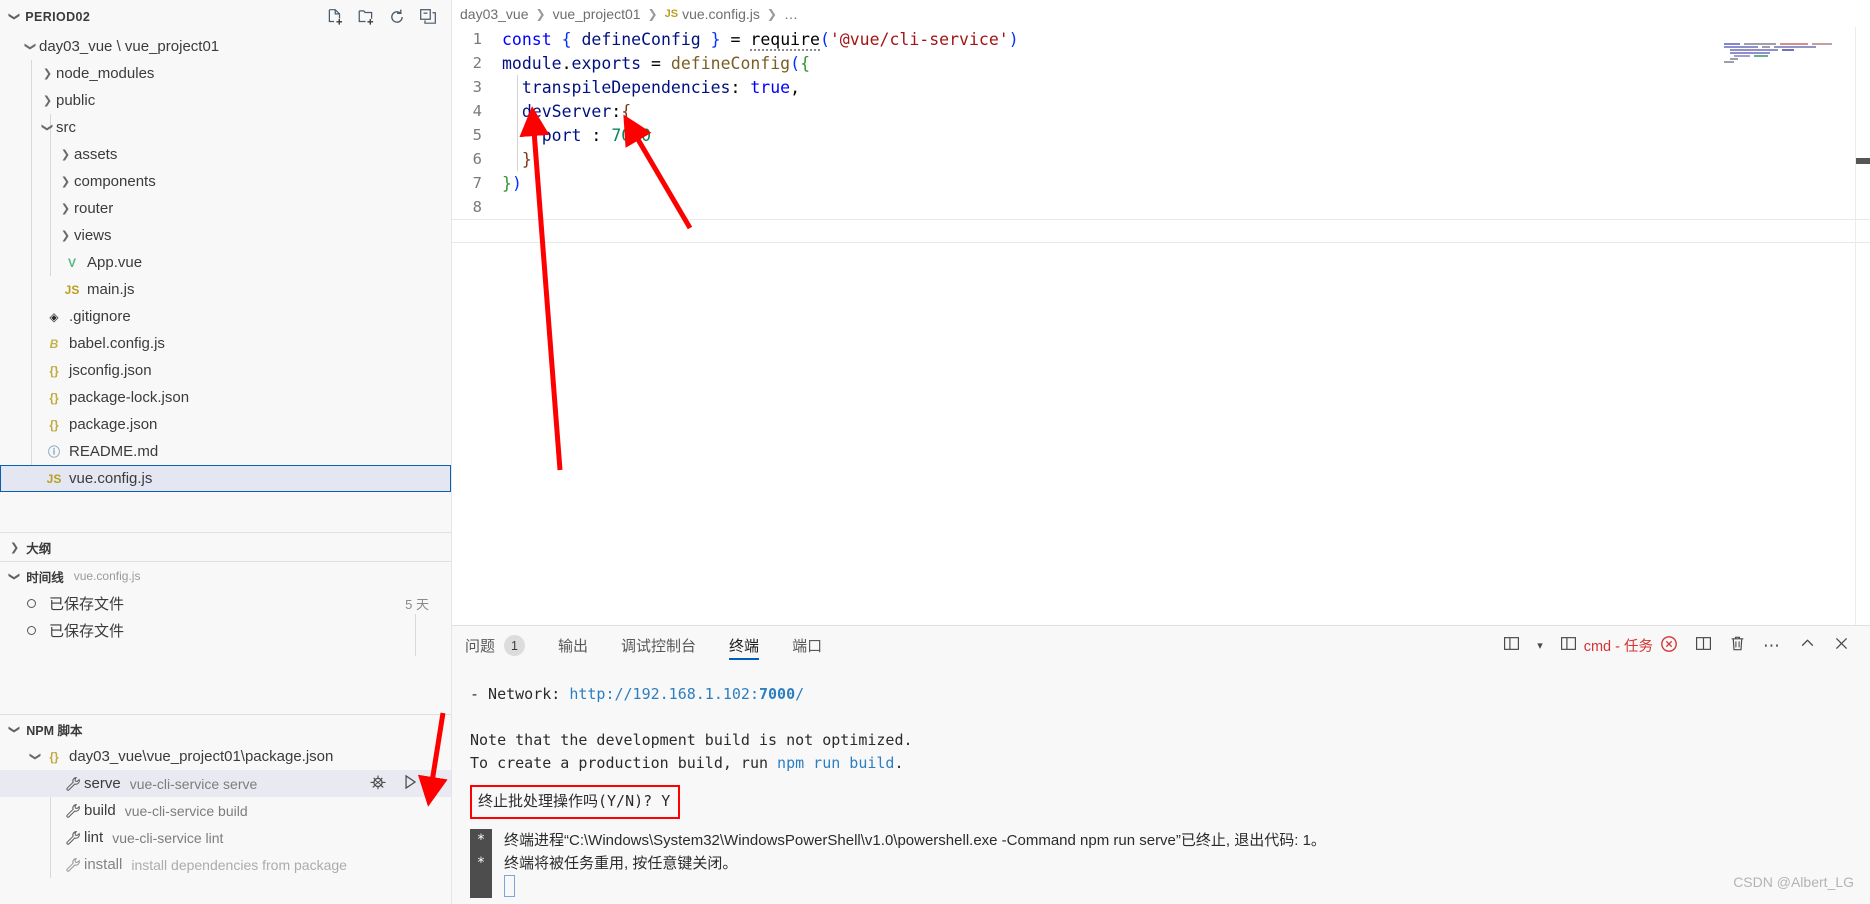  Describe the element at coordinates (225, 451) in the screenshot. I see `tree-item-readme-md: ⓘ README.md` at that location.